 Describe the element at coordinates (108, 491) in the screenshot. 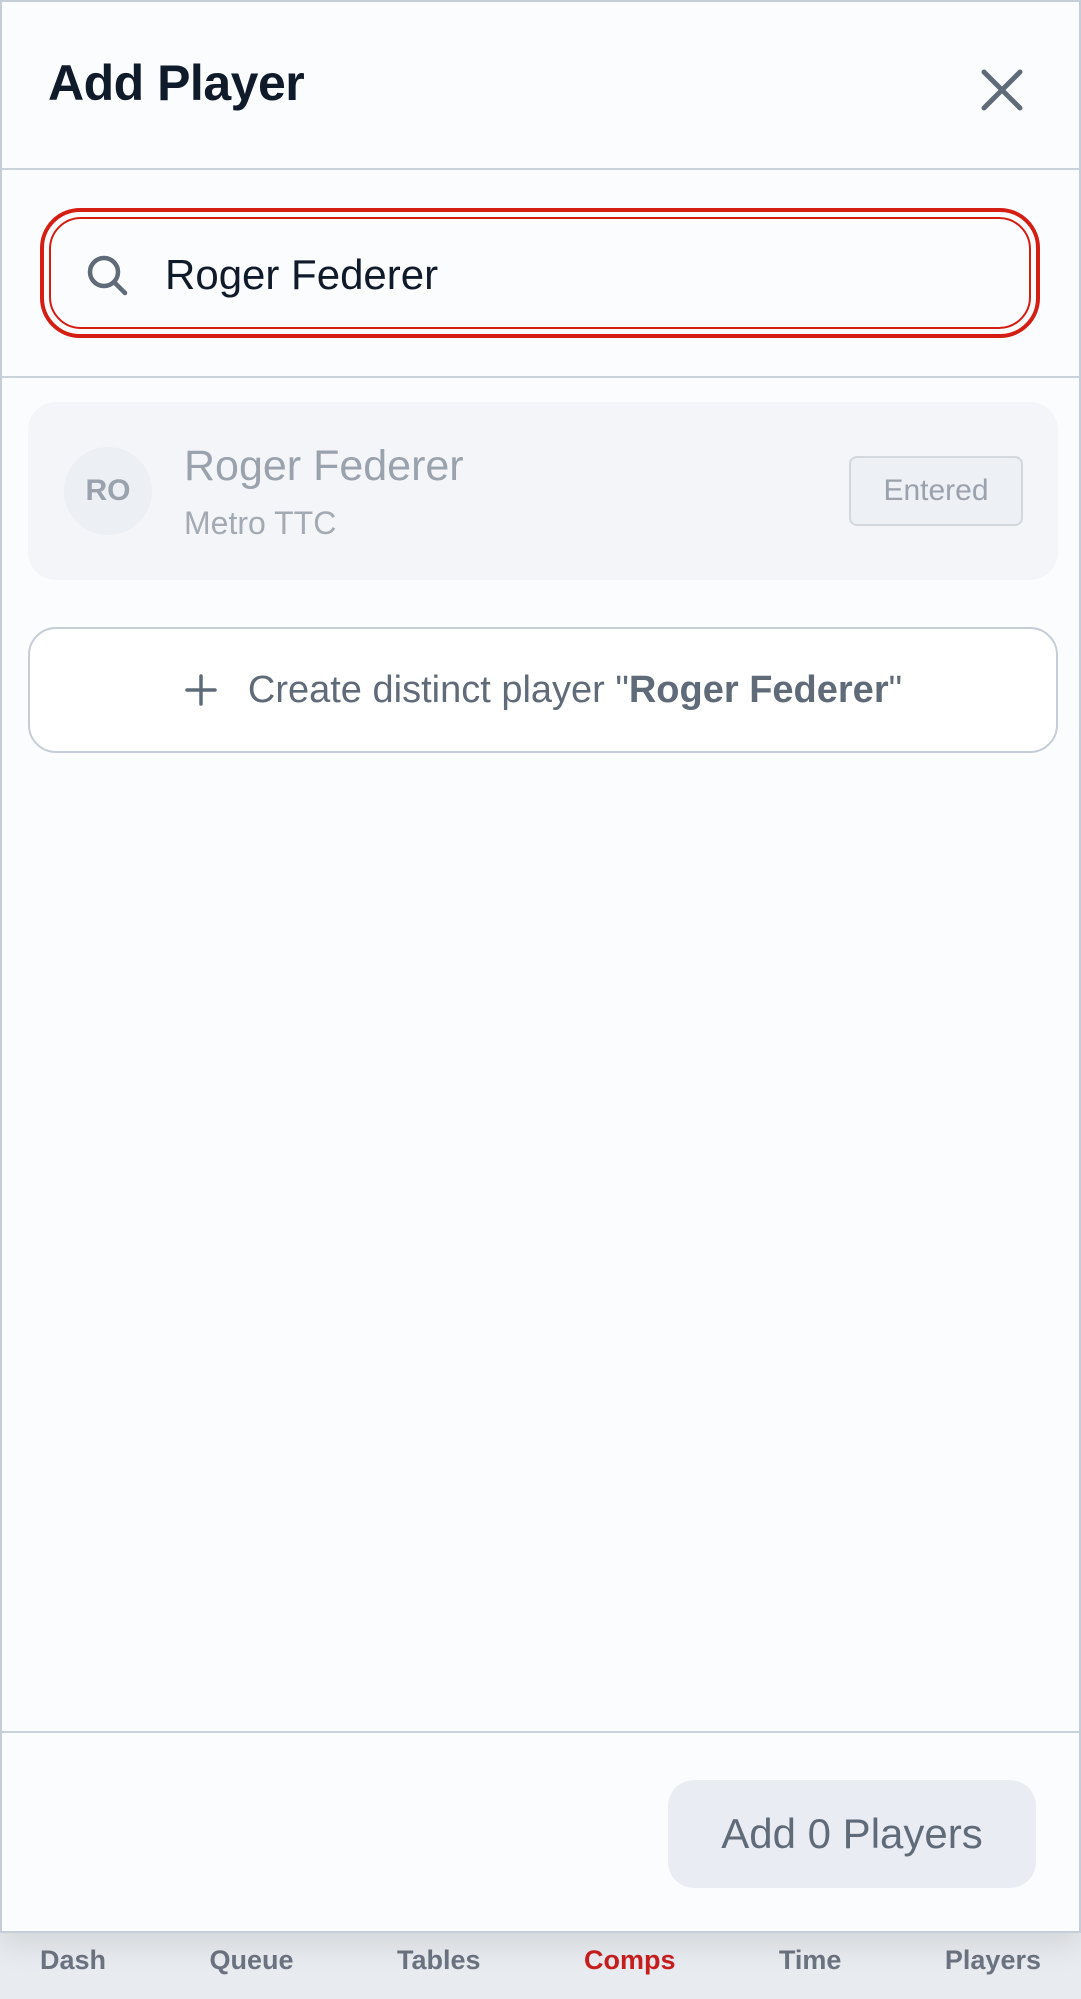

I see `avatar: RO` at that location.